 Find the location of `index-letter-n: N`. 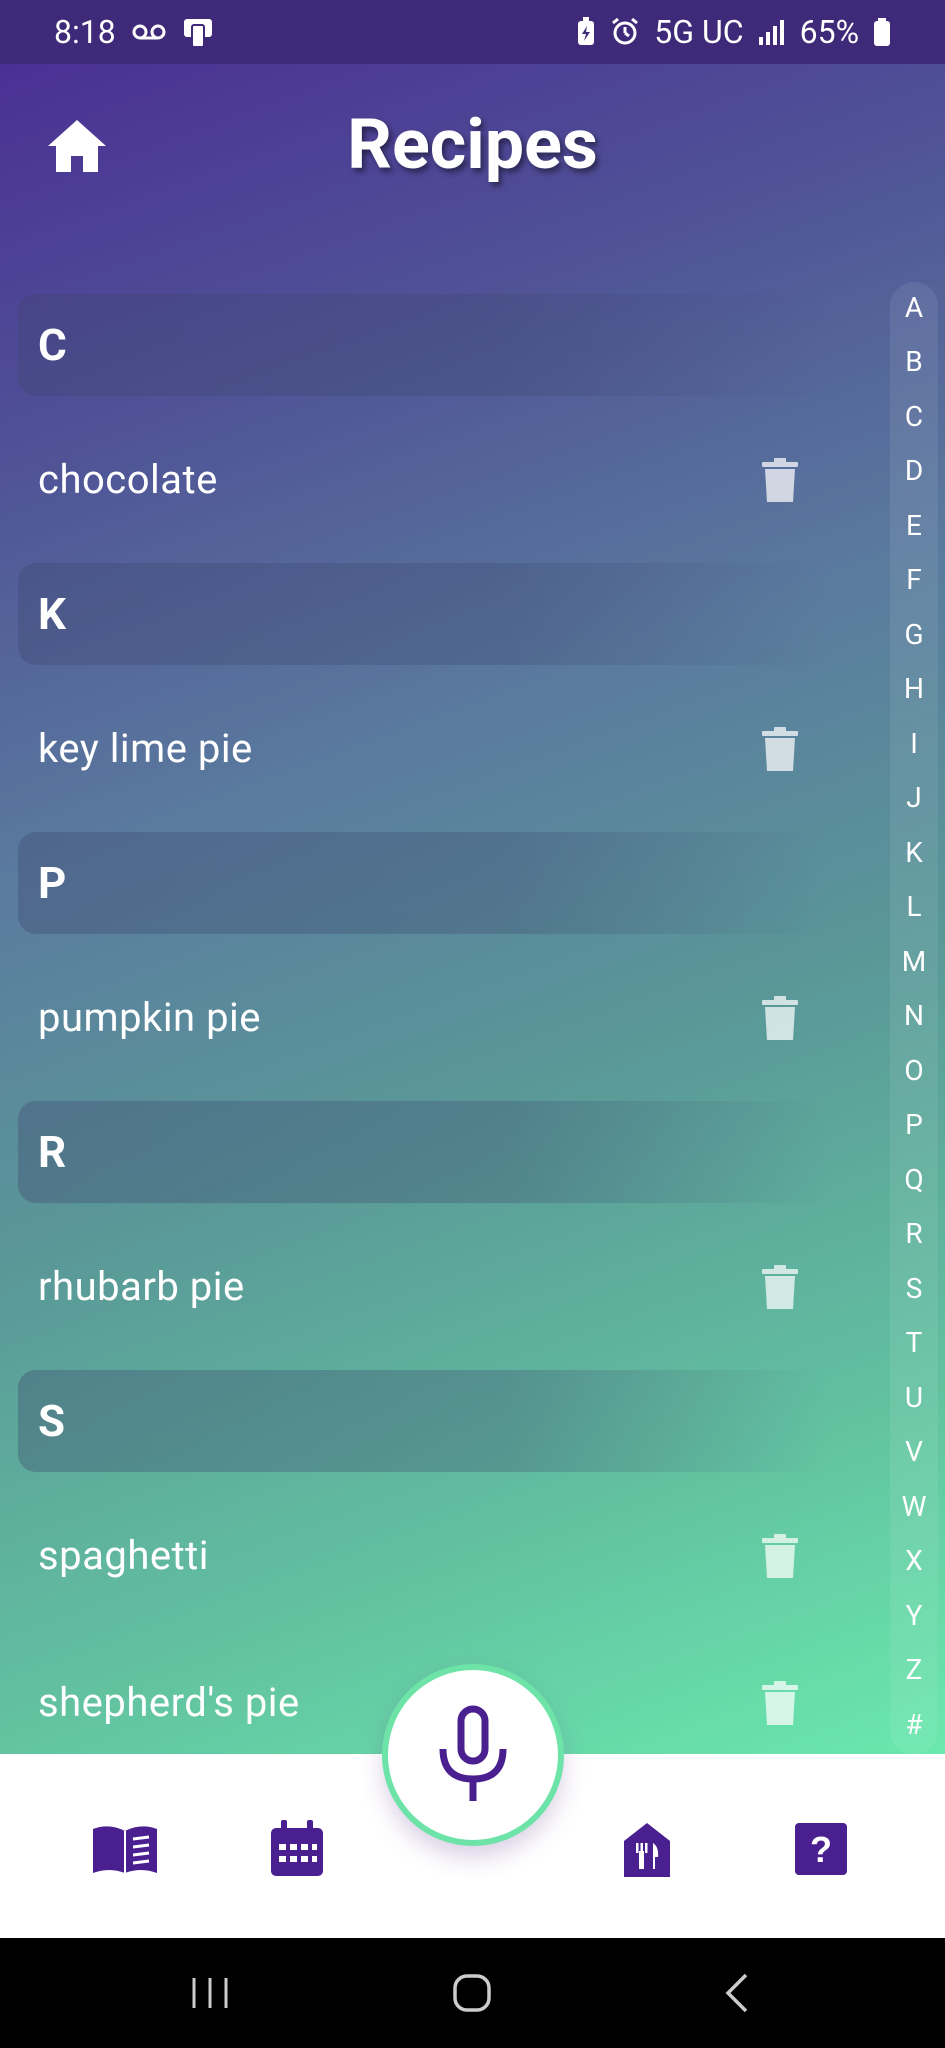

index-letter-n: N is located at coordinates (914, 1016).